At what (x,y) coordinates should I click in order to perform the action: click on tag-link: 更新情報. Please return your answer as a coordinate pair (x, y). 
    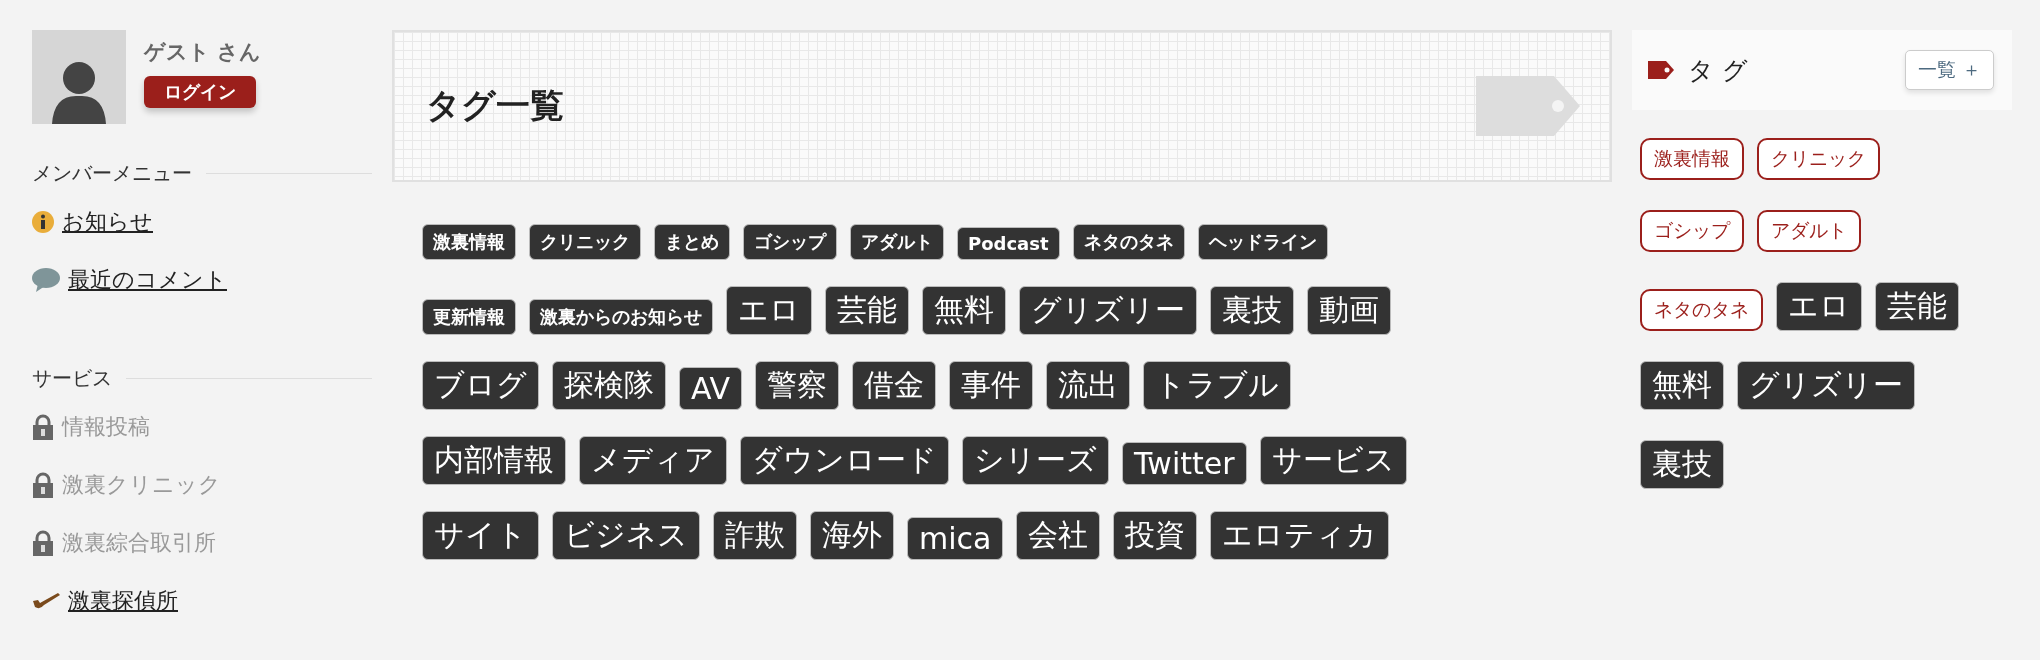
    Looking at the image, I should click on (469, 317).